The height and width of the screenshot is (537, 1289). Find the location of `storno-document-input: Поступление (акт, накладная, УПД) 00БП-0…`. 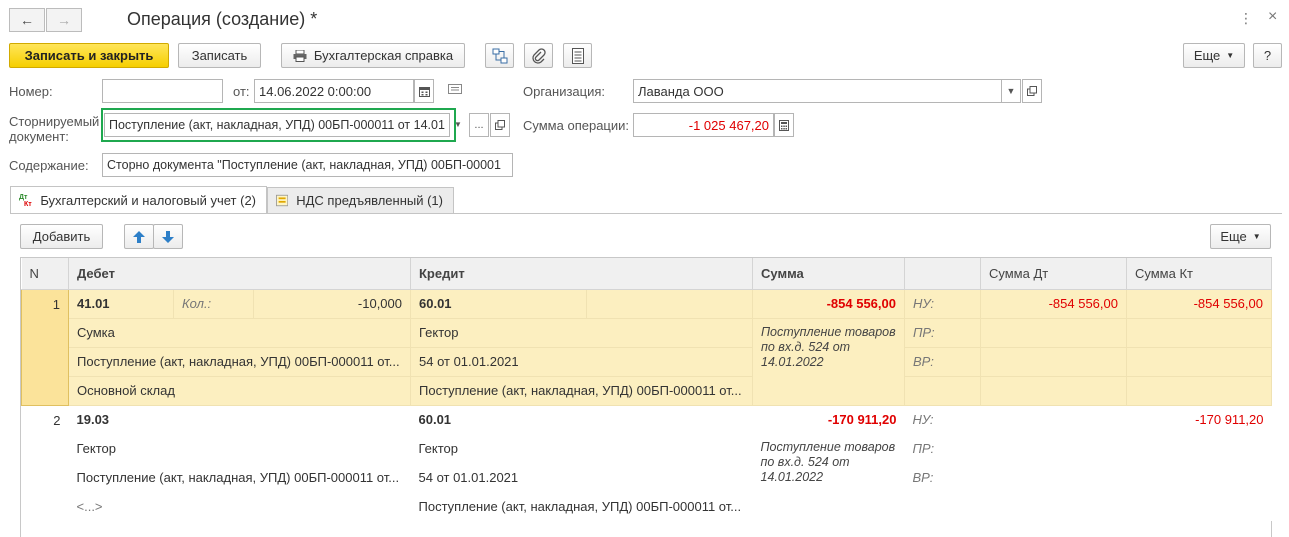

storno-document-input: Поступление (акт, накладная, УПД) 00БП-0… is located at coordinates (277, 125).